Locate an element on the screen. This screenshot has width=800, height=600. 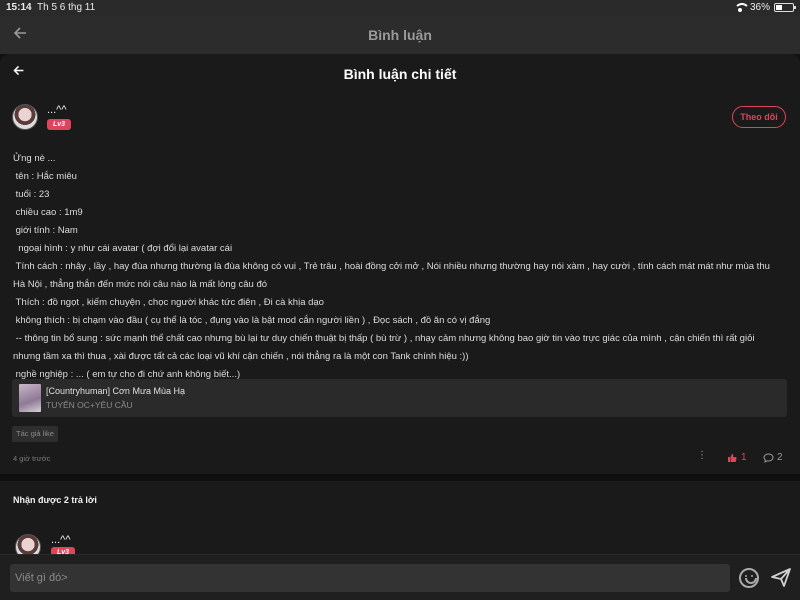
emoji-icon is located at coordinates (749, 578).